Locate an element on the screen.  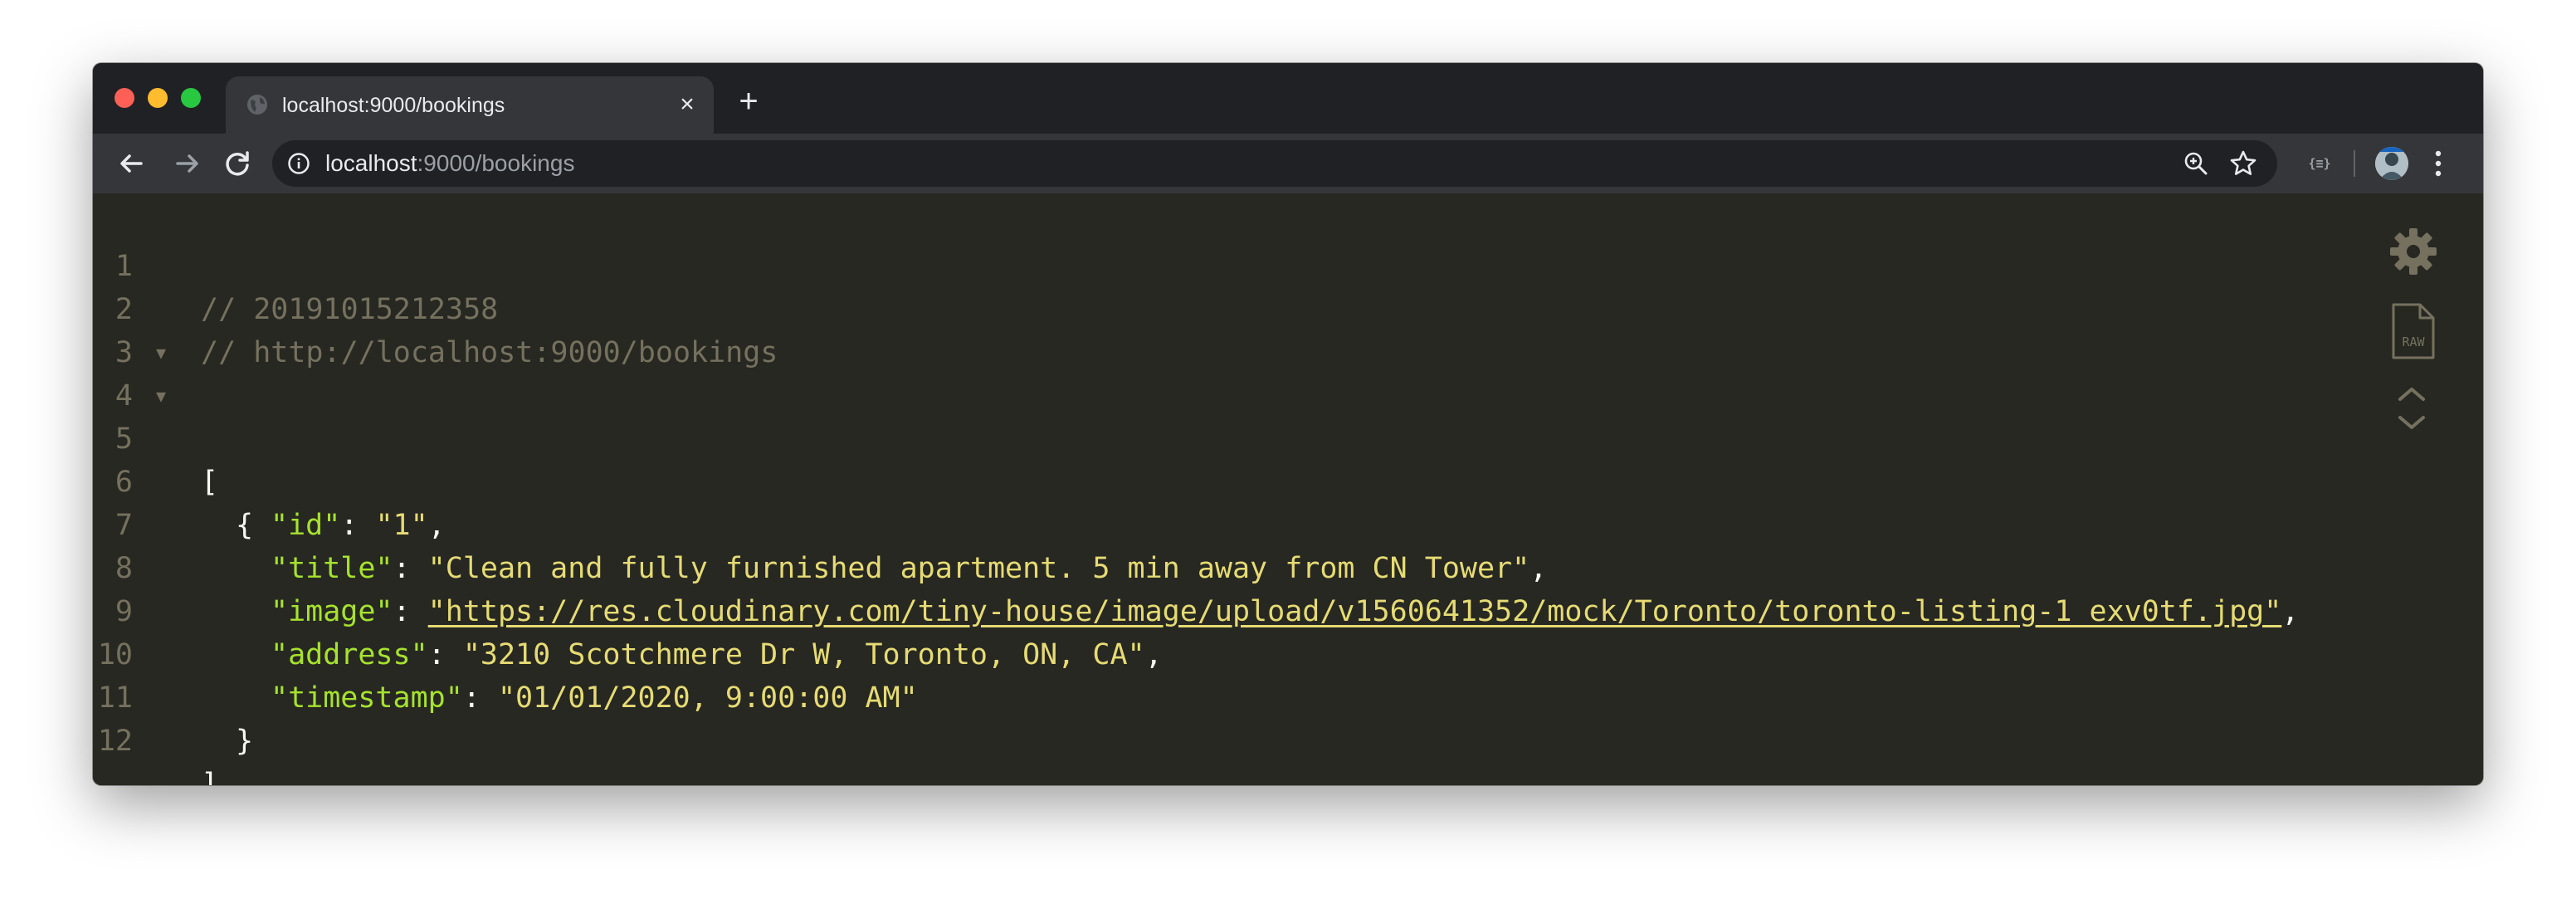
toolbar: localhost:9000/bookings {≡} is located at coordinates (1288, 163).